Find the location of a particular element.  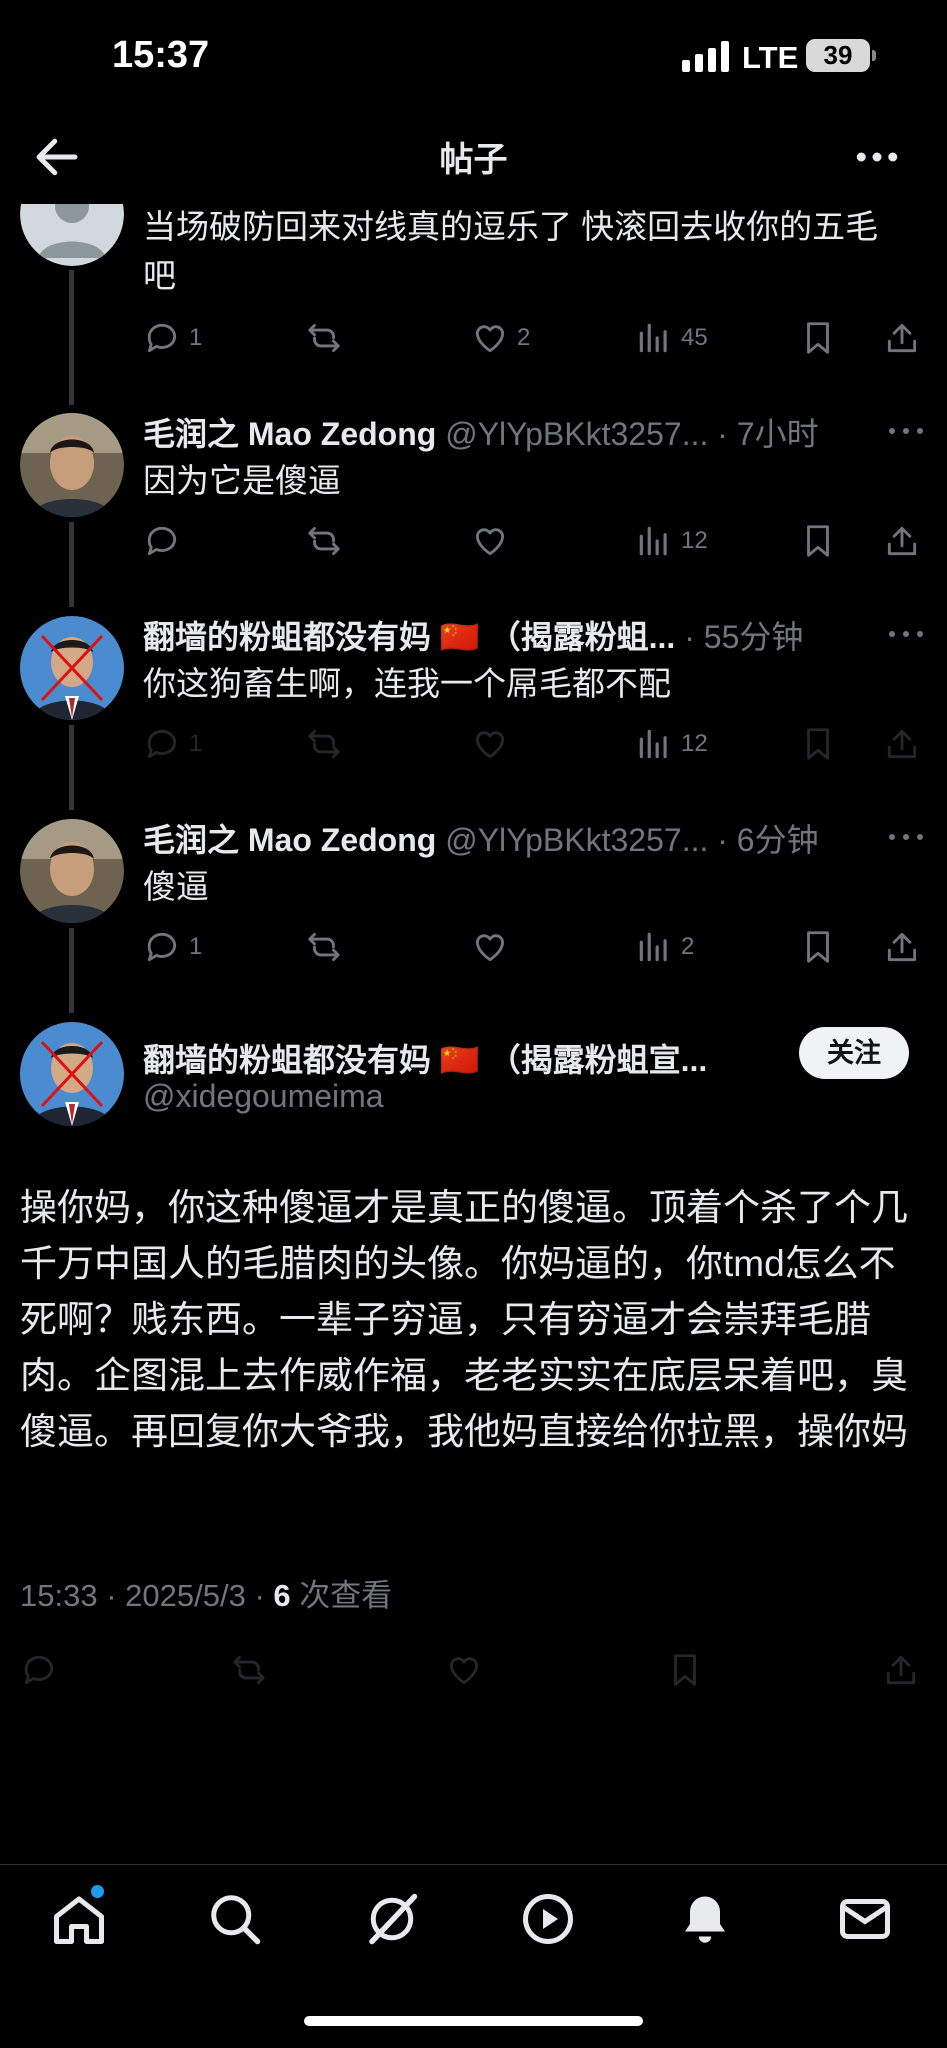

battery-icon: 39 is located at coordinates (838, 55).